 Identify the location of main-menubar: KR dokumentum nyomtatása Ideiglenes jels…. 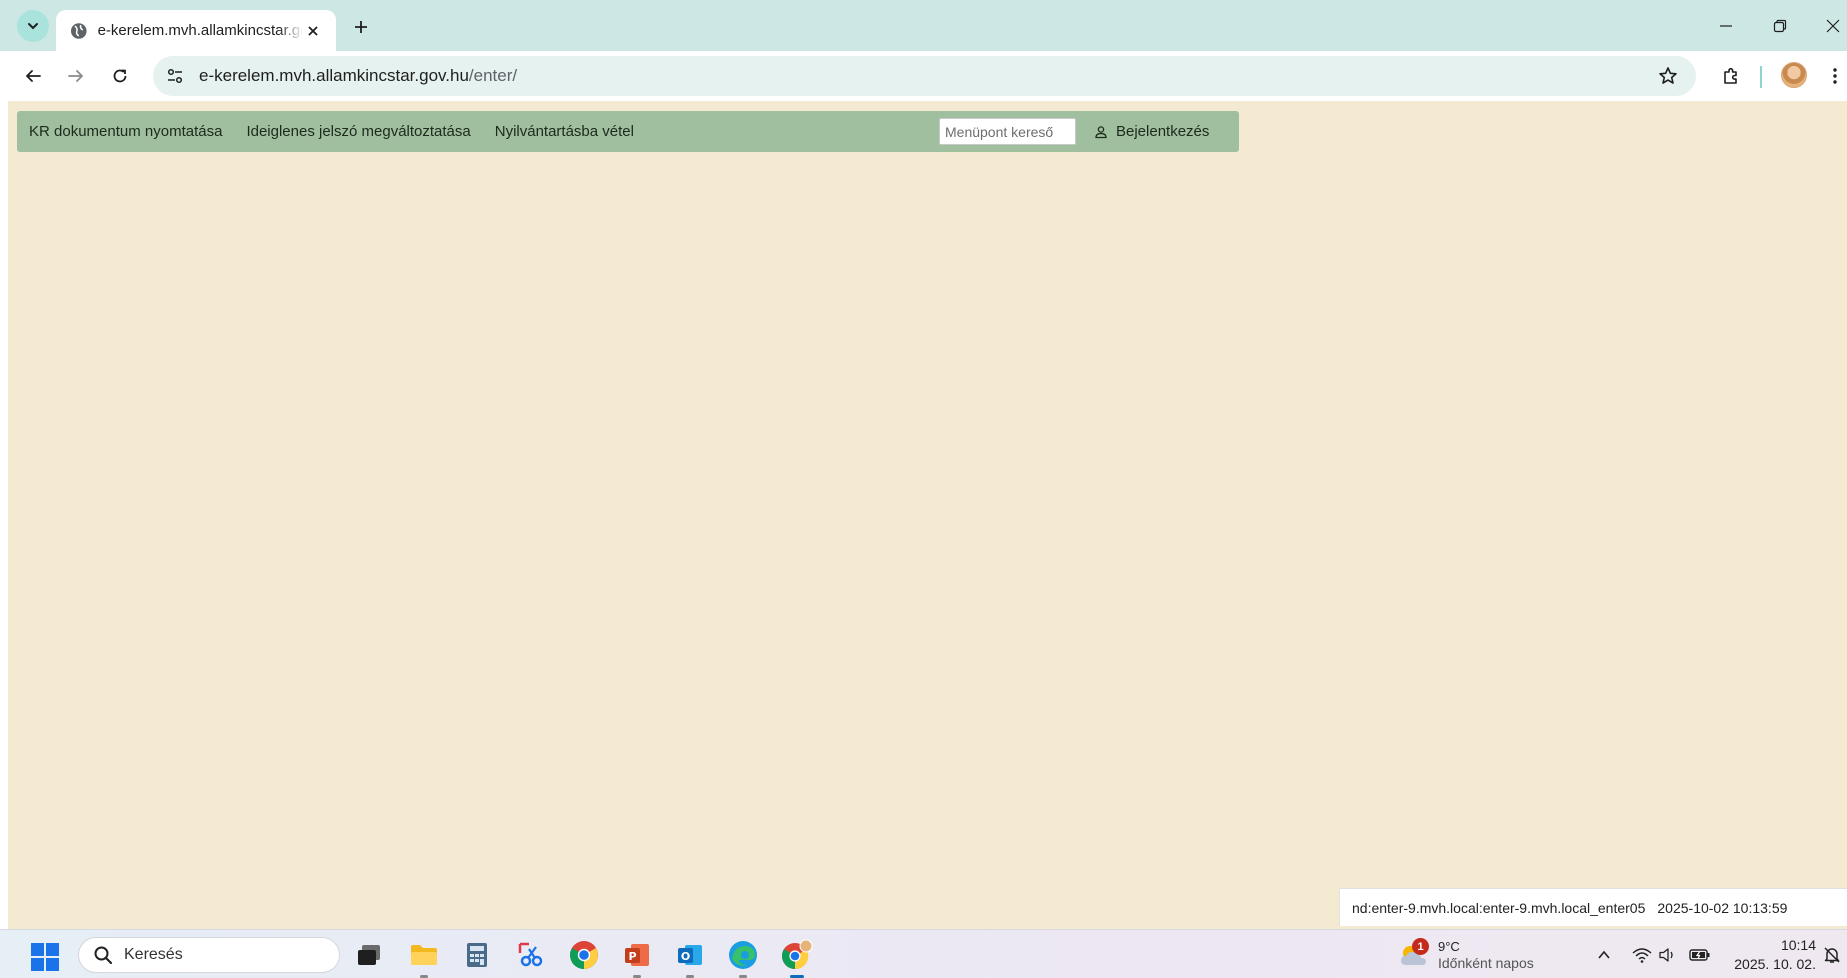
(628, 131).